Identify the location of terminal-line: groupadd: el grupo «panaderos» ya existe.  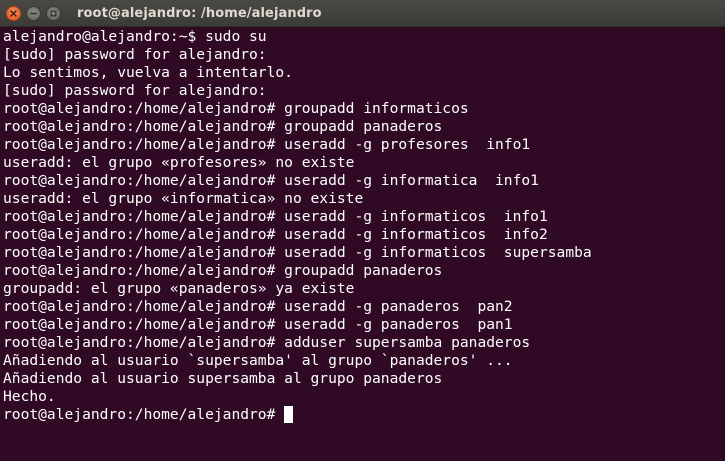
(179, 288).